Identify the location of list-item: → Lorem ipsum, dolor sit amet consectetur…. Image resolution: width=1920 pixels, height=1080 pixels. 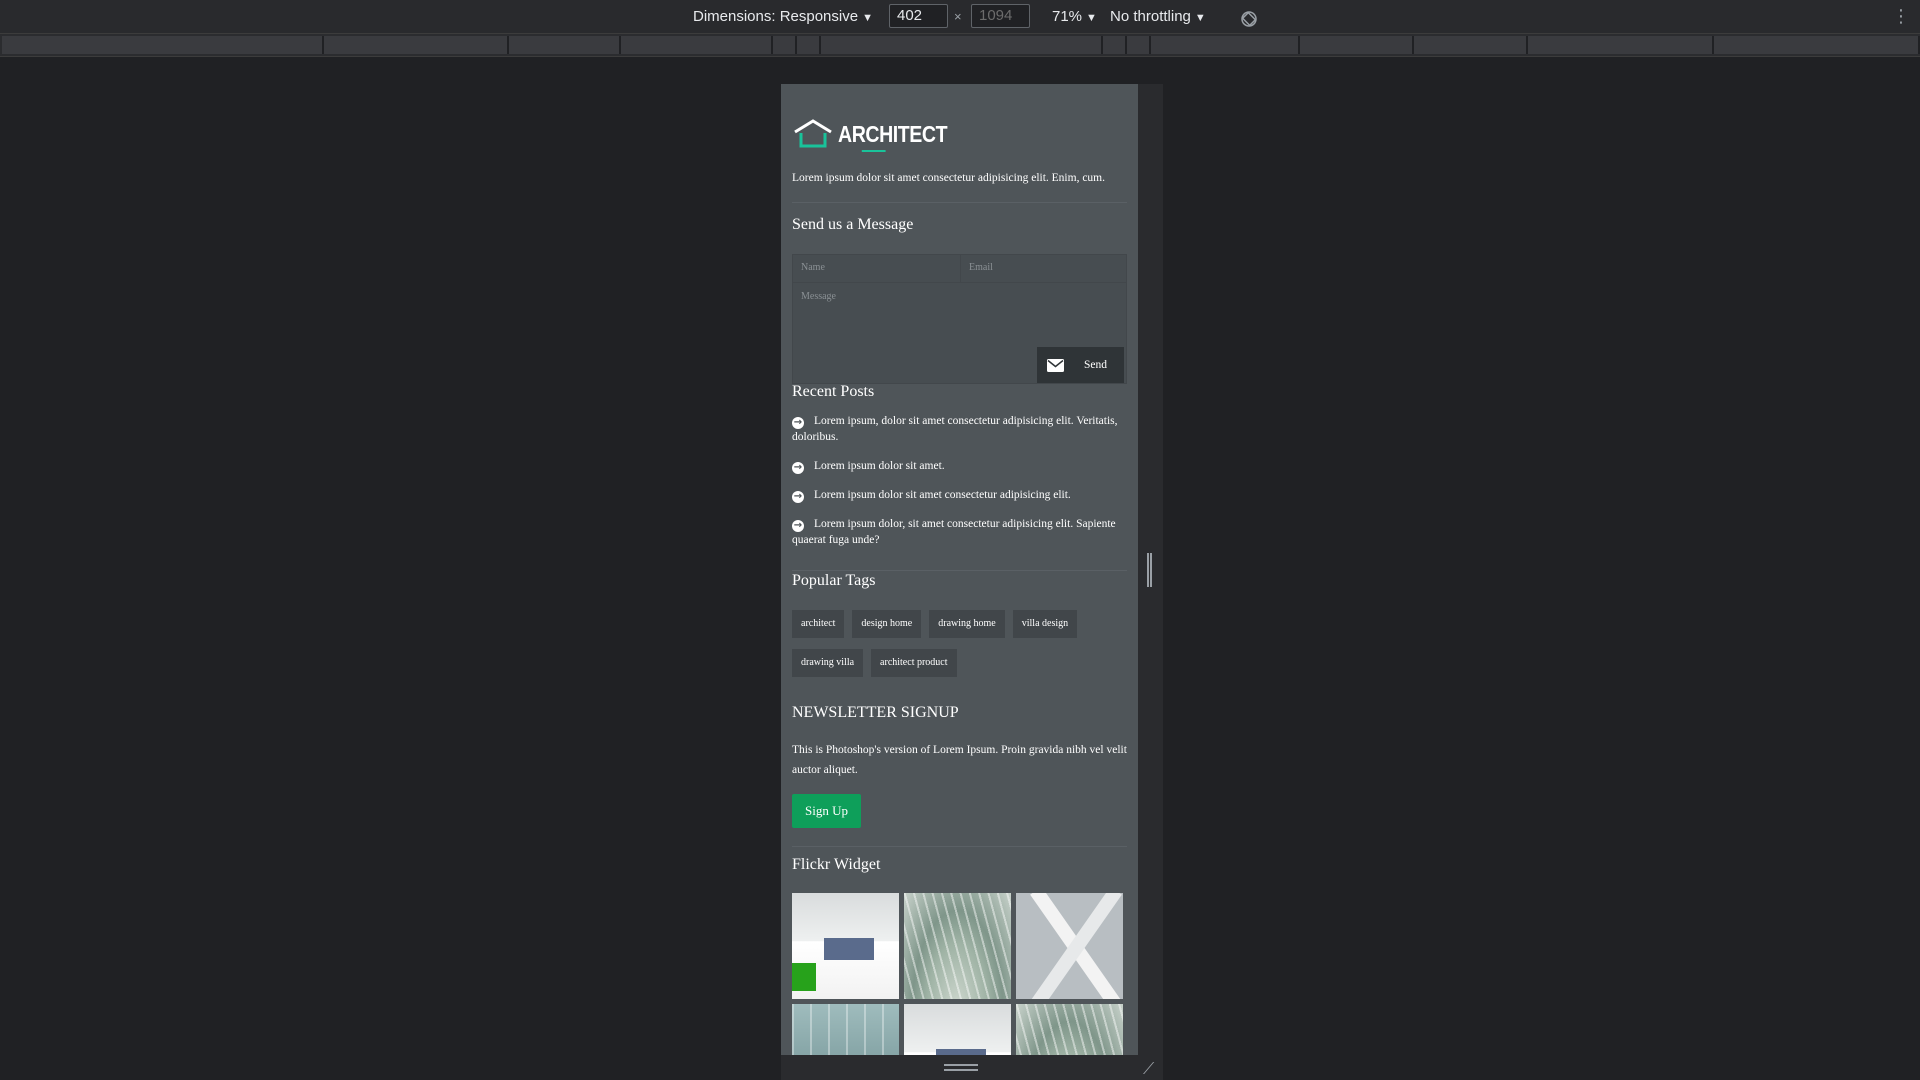
(959, 429).